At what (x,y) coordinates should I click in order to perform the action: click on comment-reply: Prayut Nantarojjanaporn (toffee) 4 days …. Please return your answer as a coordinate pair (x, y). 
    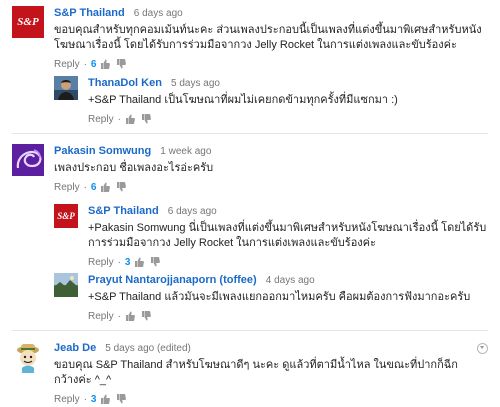
    Looking at the image, I should click on (271, 297).